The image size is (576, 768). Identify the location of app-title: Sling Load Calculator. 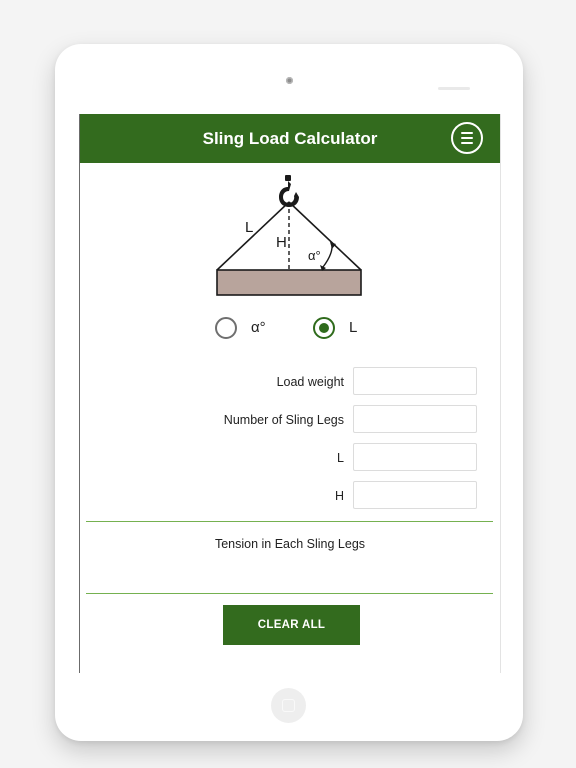
(290, 138).